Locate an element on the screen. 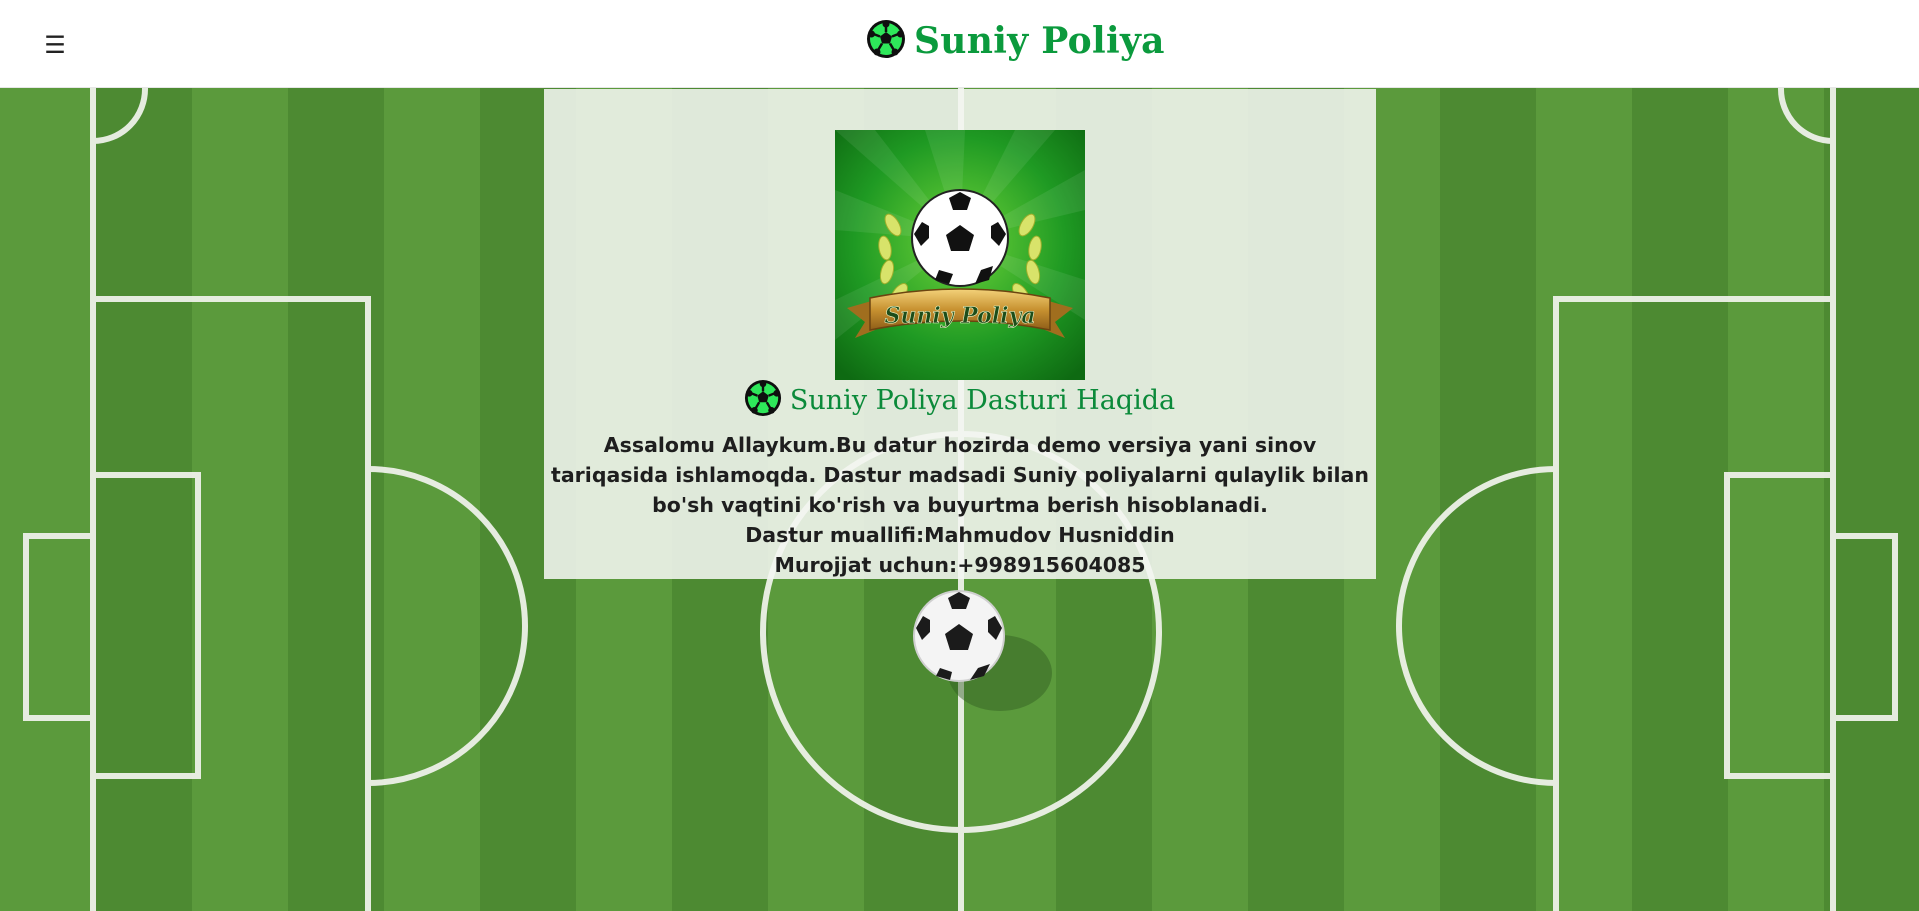  author-line: Dastur muallifi:Mahmudov Husniddin is located at coordinates (960, 535).